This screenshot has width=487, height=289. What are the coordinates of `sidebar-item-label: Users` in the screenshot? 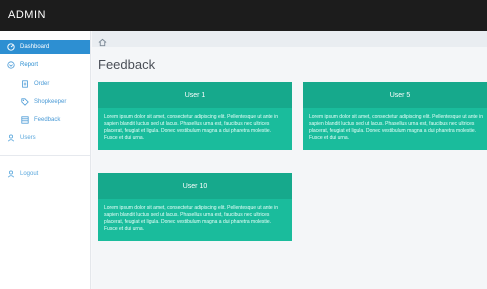 It's located at (28, 138).